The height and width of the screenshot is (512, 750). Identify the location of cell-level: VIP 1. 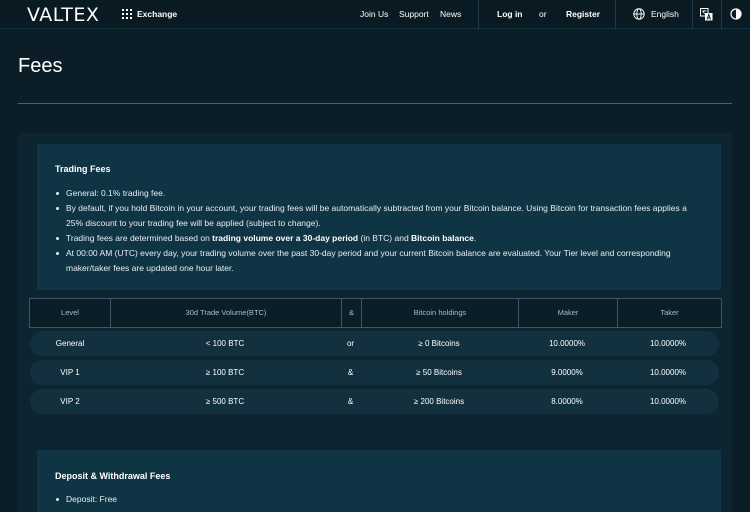
(70, 372).